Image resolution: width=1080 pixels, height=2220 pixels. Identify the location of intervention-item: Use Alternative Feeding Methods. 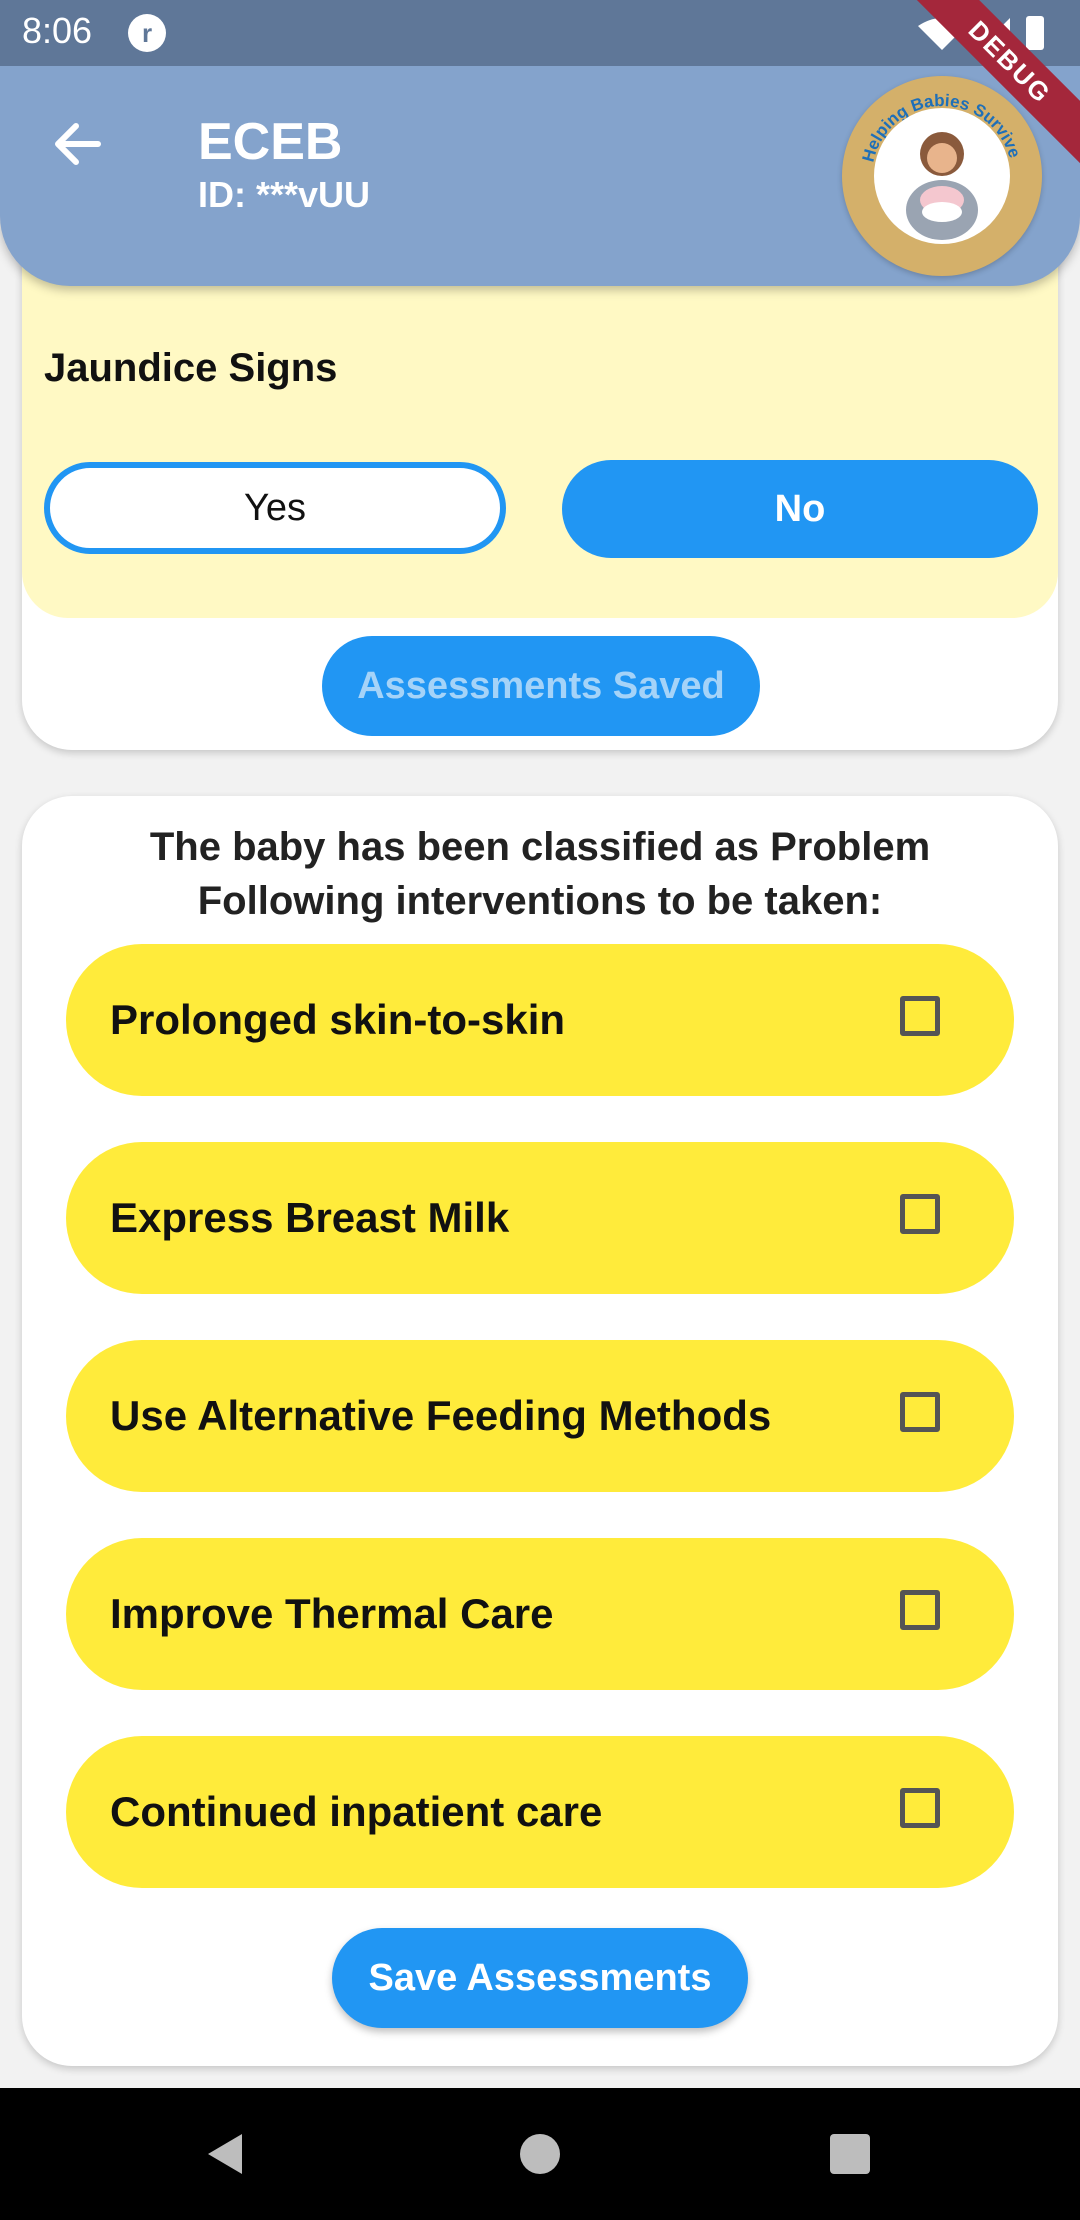
(540, 1416).